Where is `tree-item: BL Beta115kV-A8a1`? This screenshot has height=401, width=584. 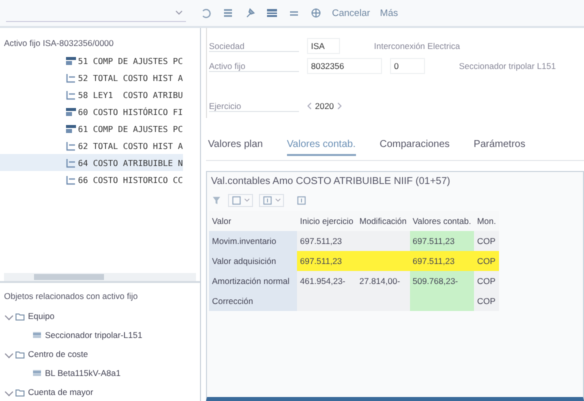
tree-item: BL Beta115kV-A8a1 is located at coordinates (100, 372).